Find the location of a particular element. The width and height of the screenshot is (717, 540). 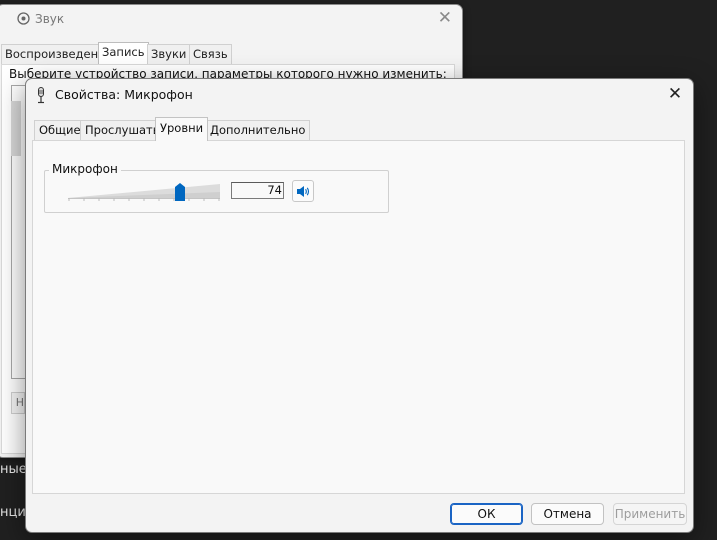

tab-advanced: Дополнительно is located at coordinates (258, 130).